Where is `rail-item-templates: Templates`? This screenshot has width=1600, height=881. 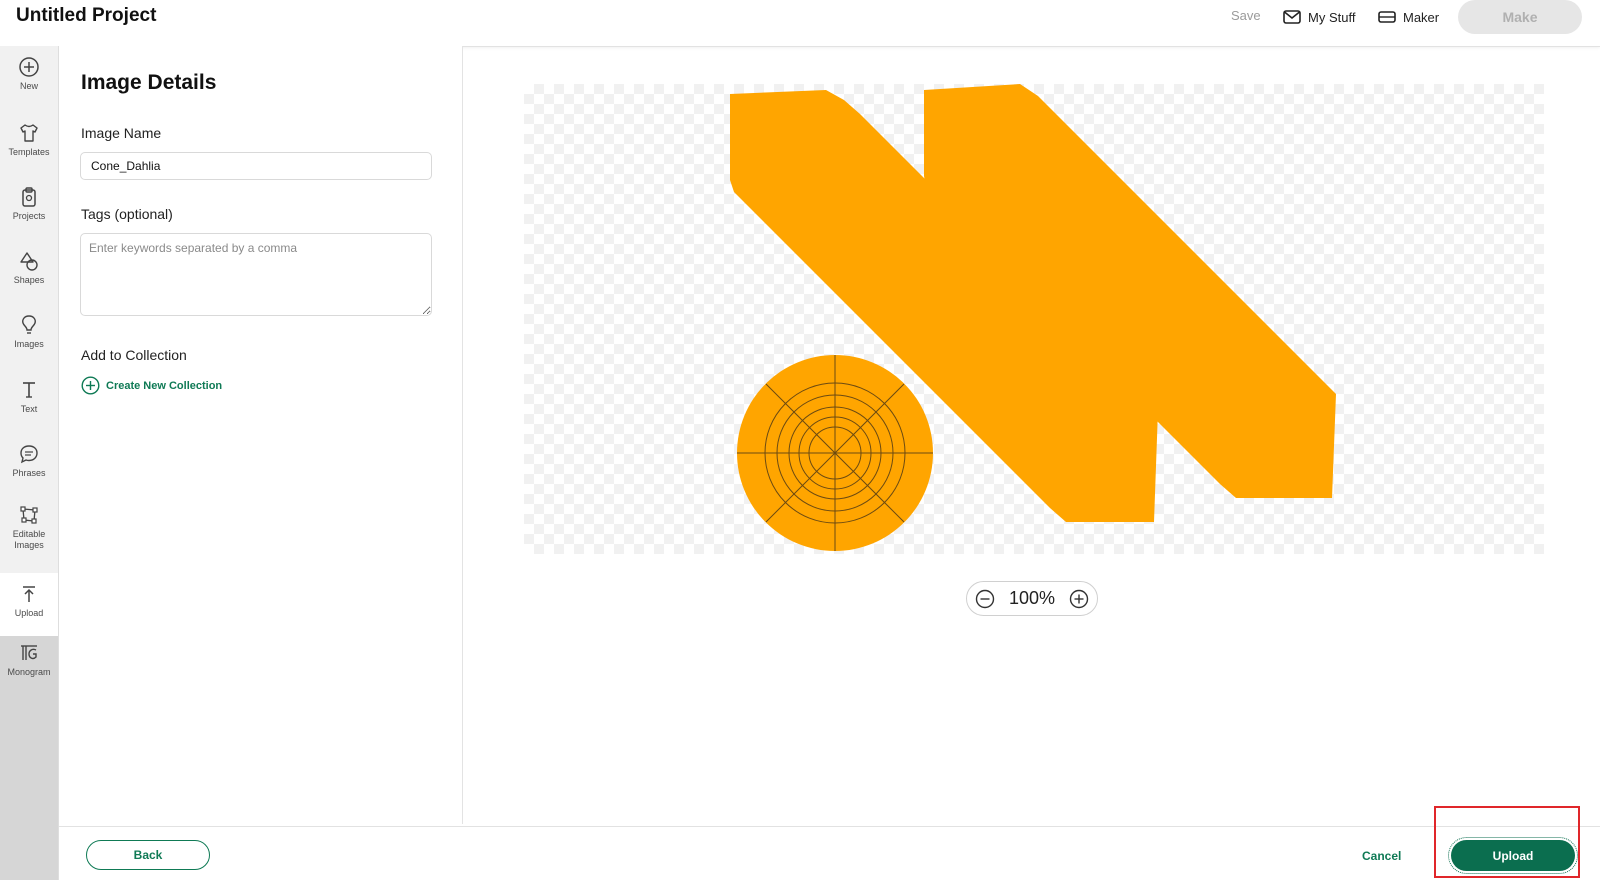 rail-item-templates: Templates is located at coordinates (29, 149).